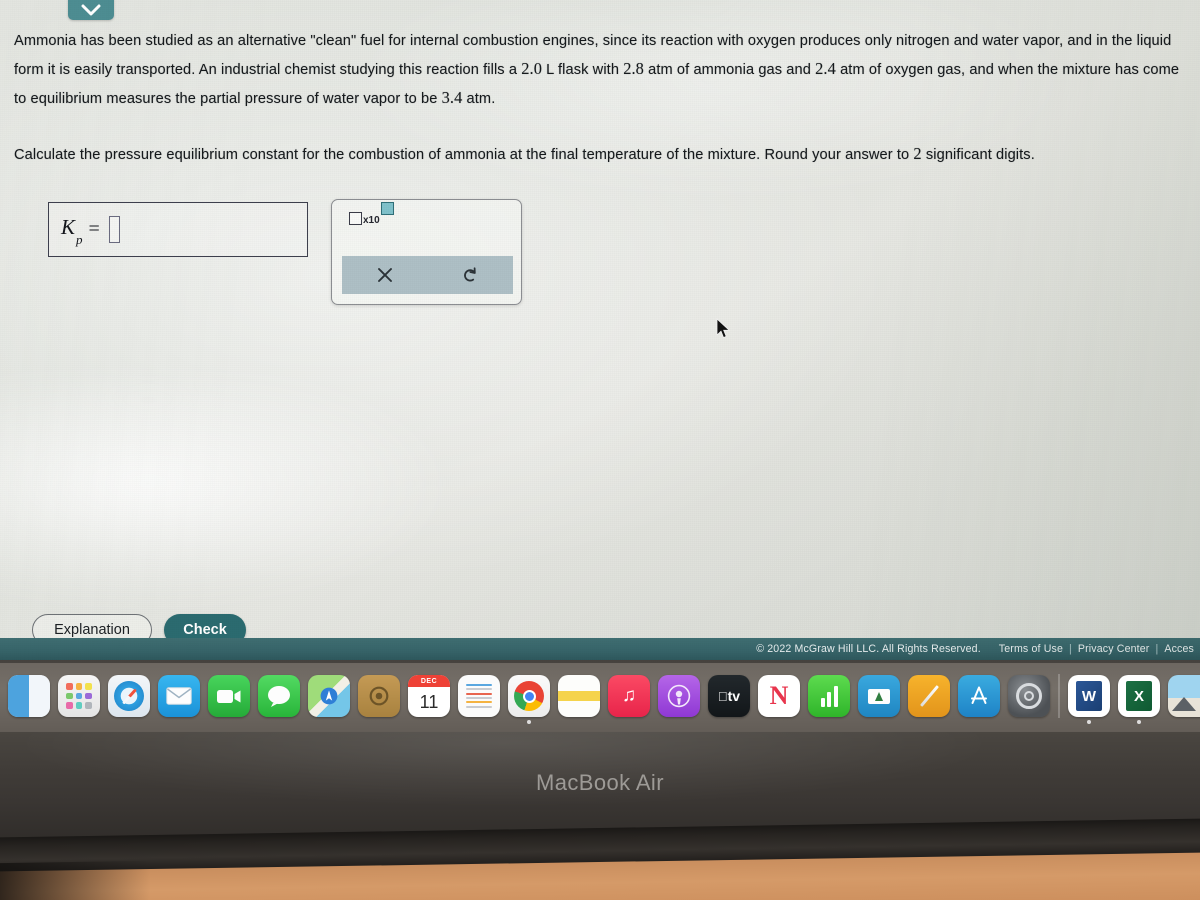  I want to click on facetime-icon, so click(229, 696).